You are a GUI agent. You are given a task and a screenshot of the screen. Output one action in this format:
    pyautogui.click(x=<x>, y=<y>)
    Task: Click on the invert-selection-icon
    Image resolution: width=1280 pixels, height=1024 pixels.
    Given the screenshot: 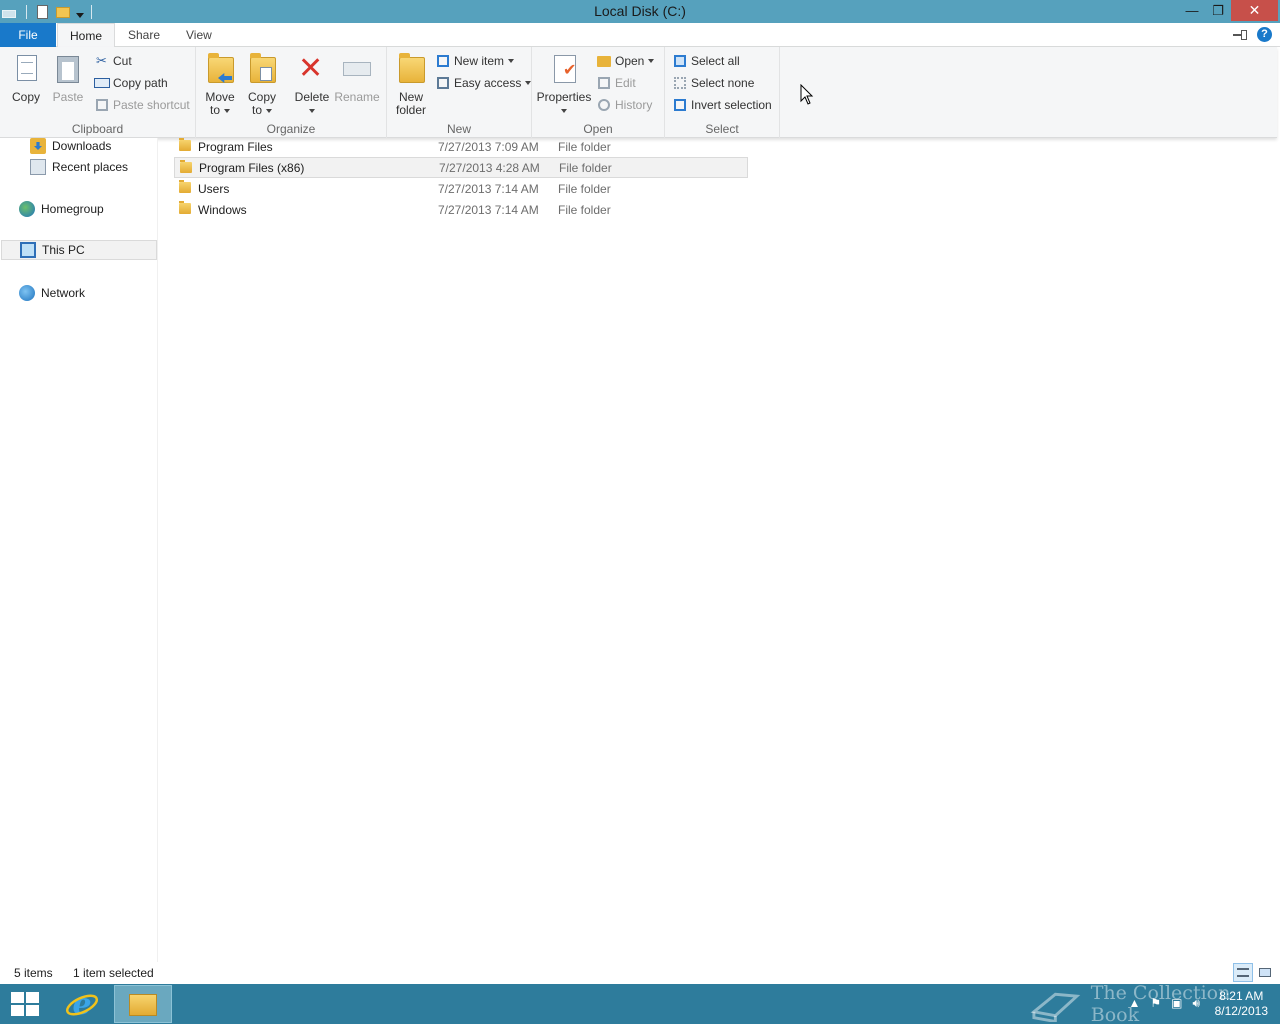 What is the action you would take?
    pyautogui.click(x=680, y=105)
    